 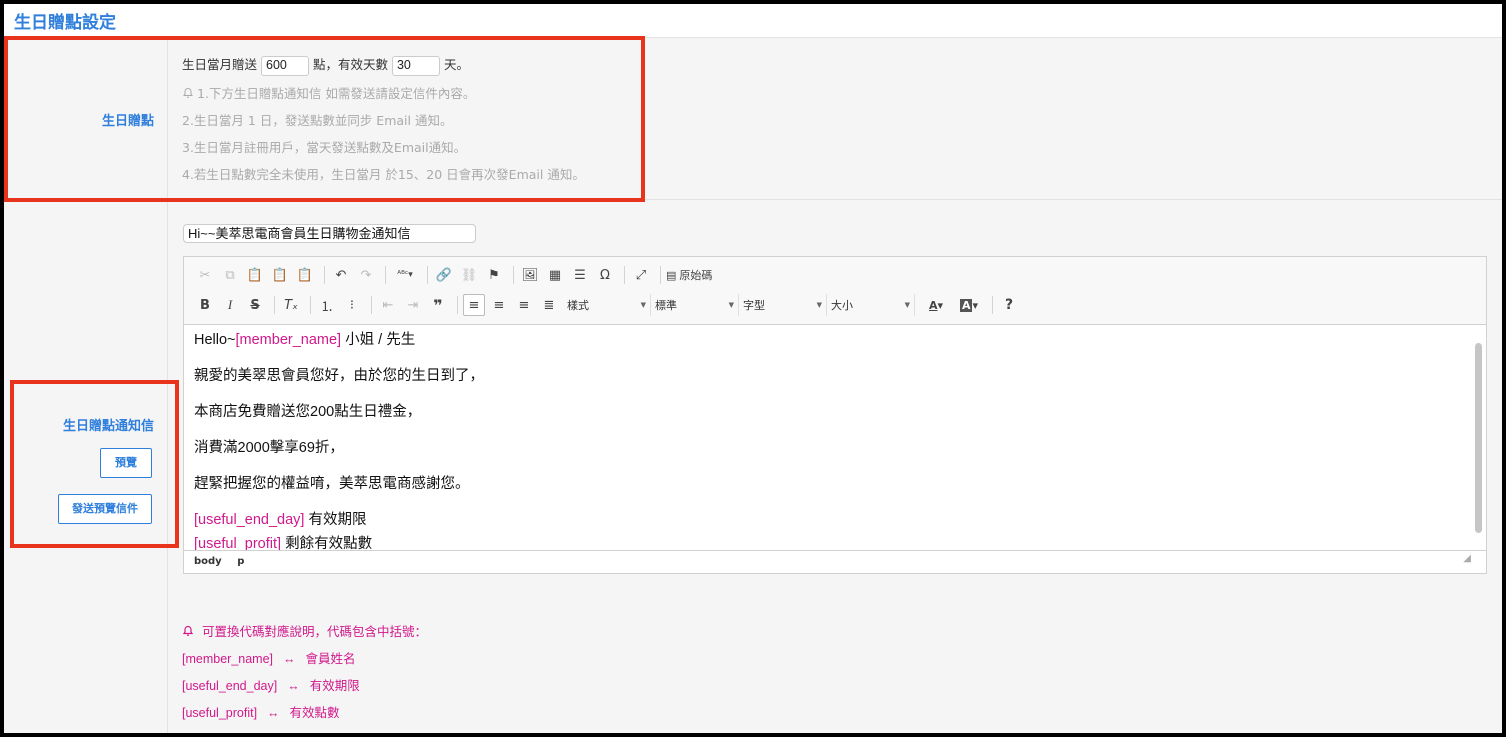 I want to click on paste-icon: 📋, so click(x=255, y=275).